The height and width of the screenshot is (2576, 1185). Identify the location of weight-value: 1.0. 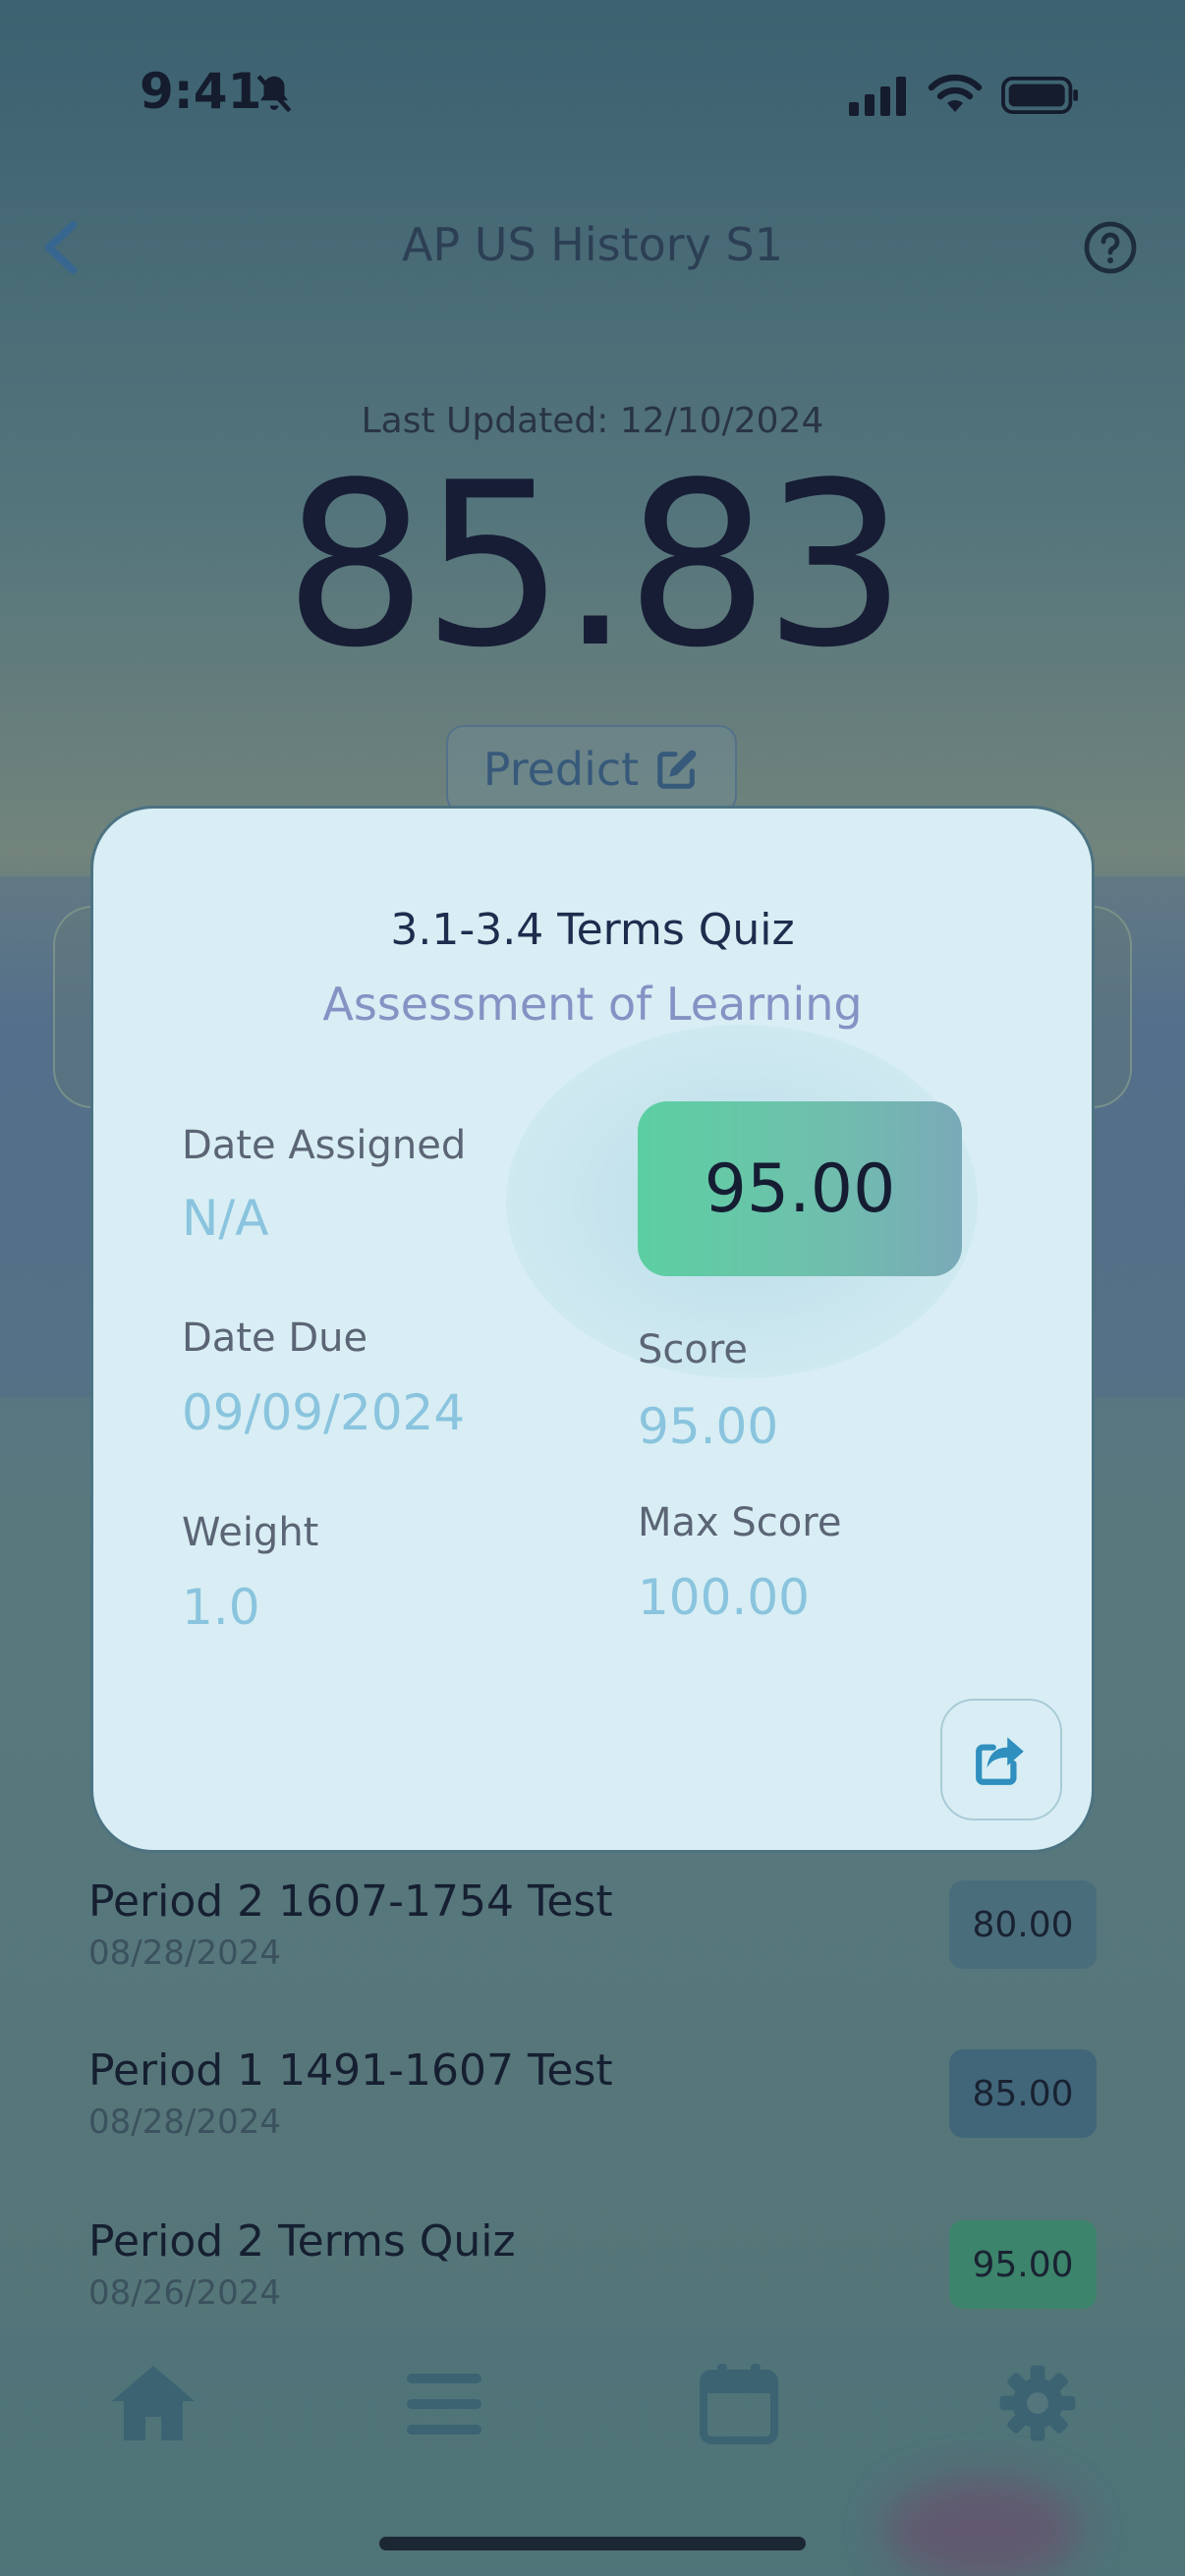
(221, 1607).